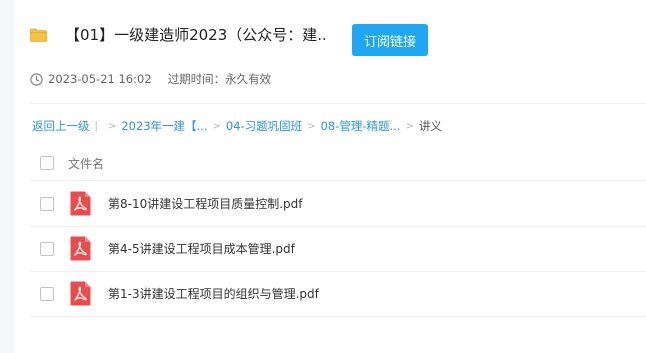 This screenshot has height=353, width=646. I want to click on select-all-checkbox, so click(47, 163).